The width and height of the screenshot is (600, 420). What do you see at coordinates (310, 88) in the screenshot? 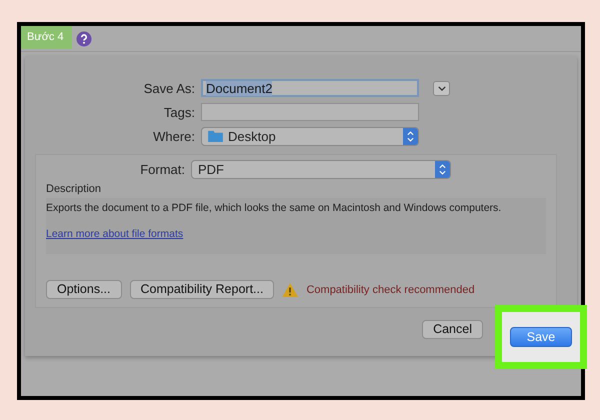
I see `filename-field: Document2` at bounding box center [310, 88].